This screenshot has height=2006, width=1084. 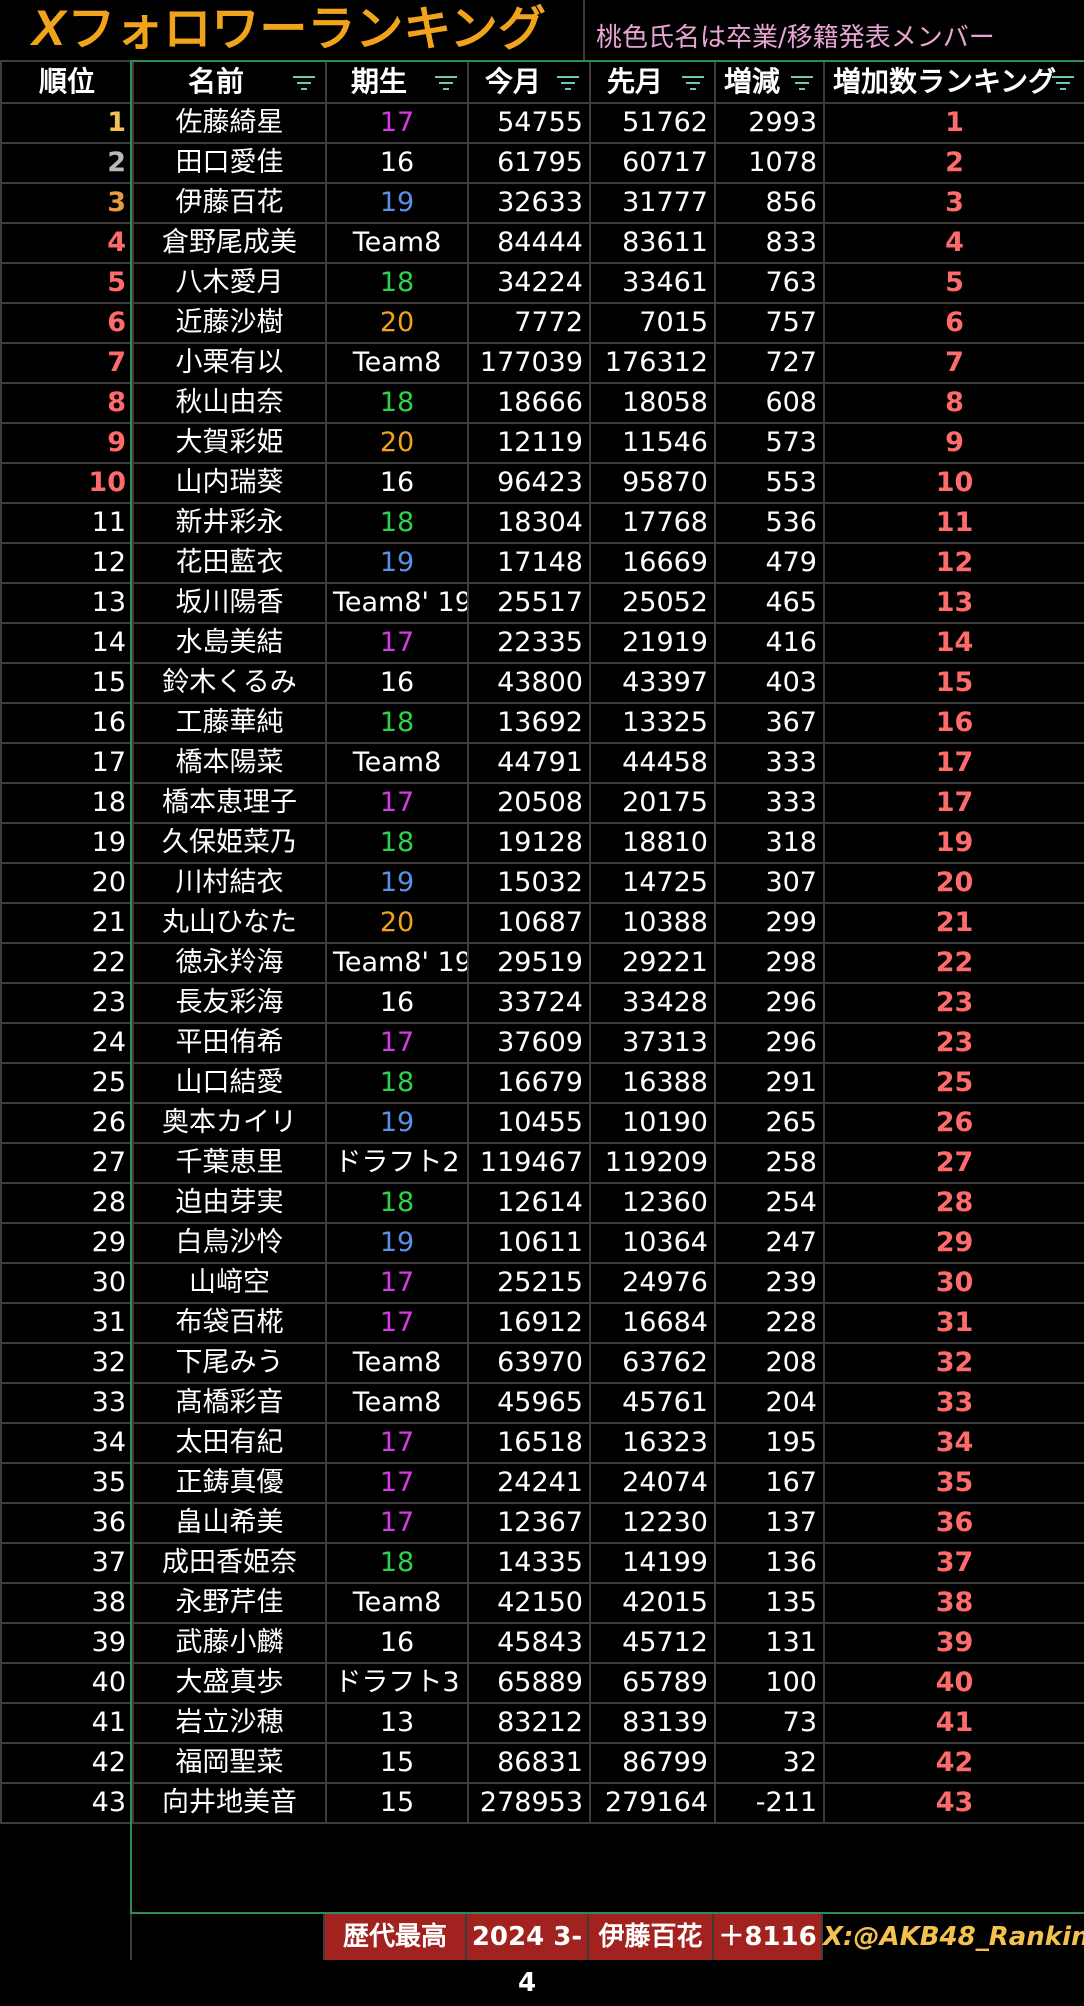 What do you see at coordinates (529, 683) in the screenshot?
I see `current-followers-cell: 43800` at bounding box center [529, 683].